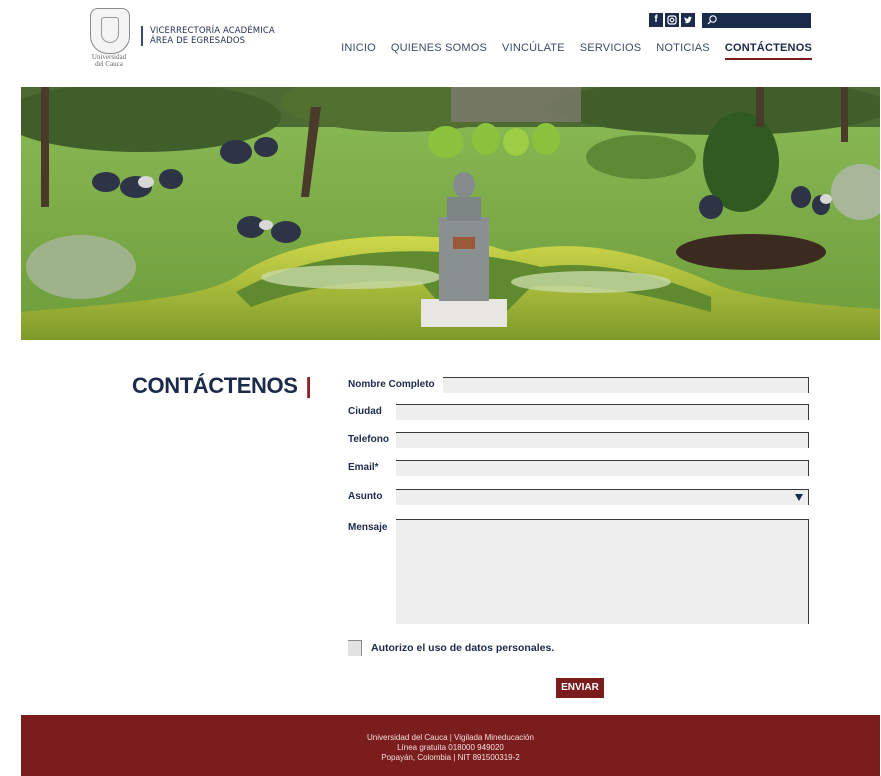 The width and height of the screenshot is (881, 776). Describe the element at coordinates (656, 20) in the screenshot. I see `facebook-icon: f` at that location.